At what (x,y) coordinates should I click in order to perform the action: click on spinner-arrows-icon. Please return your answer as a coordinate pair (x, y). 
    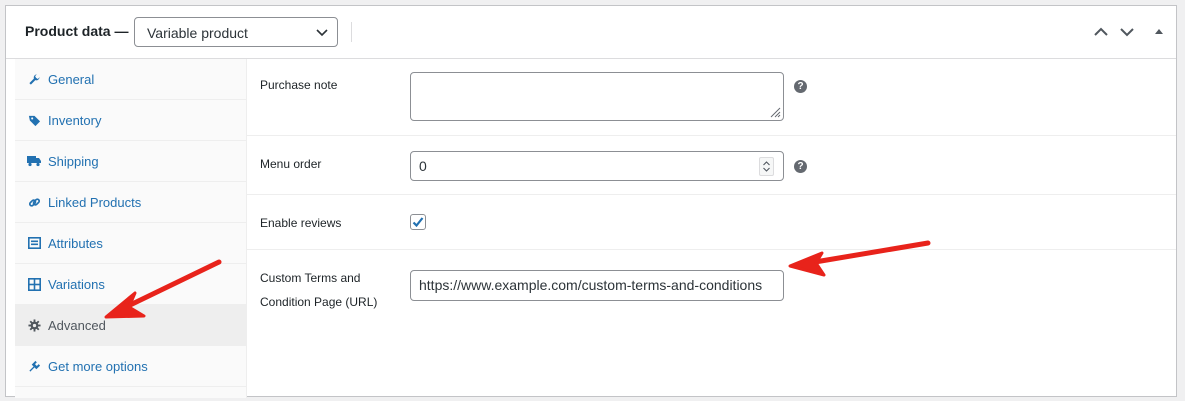
    Looking at the image, I should click on (766, 166).